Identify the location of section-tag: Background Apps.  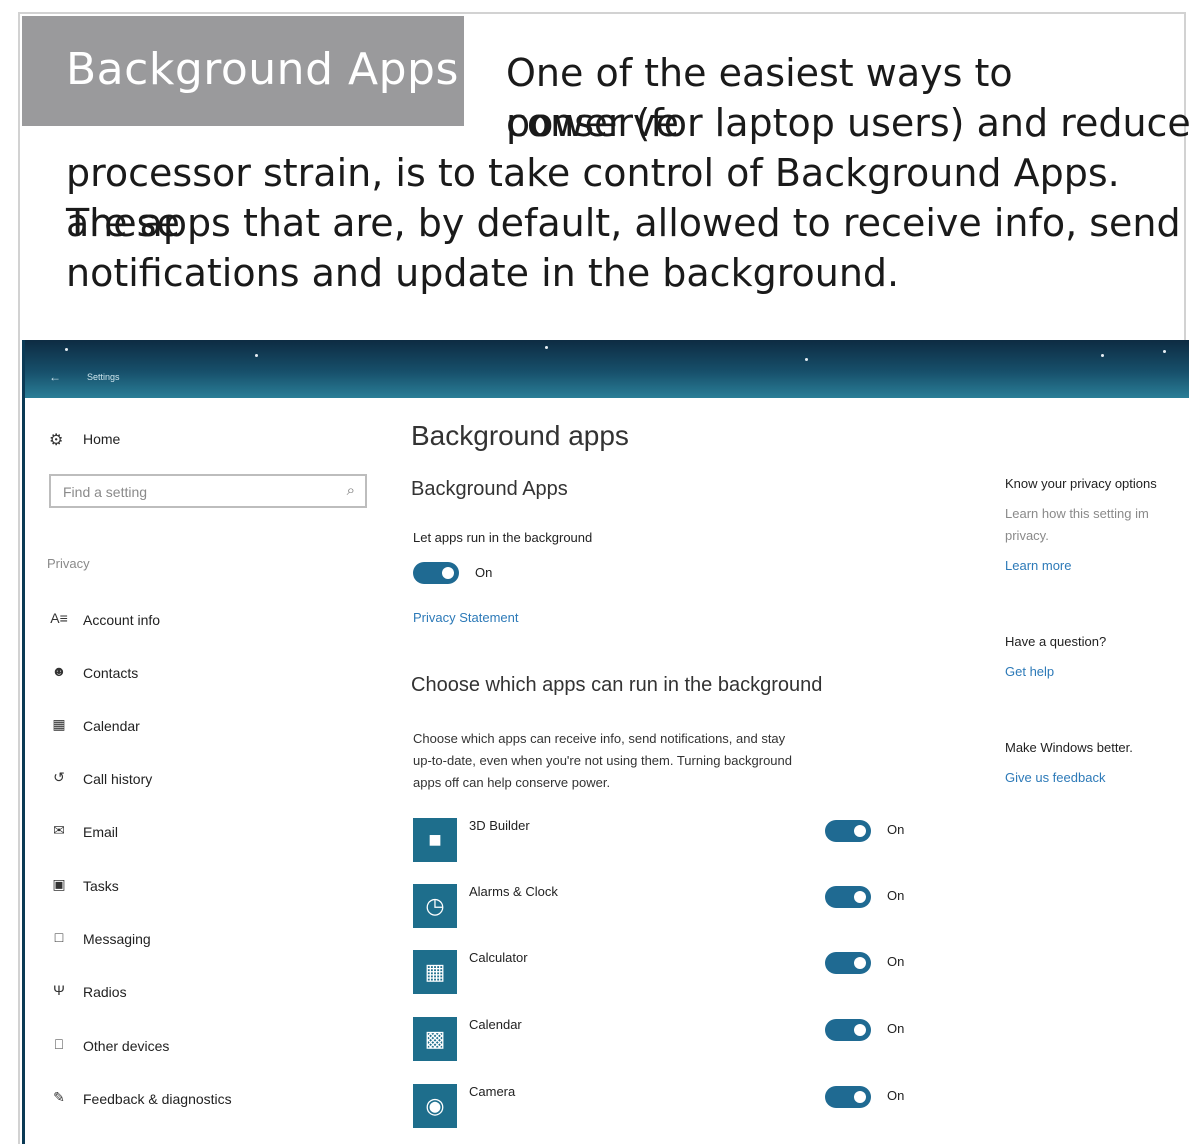
(243, 71).